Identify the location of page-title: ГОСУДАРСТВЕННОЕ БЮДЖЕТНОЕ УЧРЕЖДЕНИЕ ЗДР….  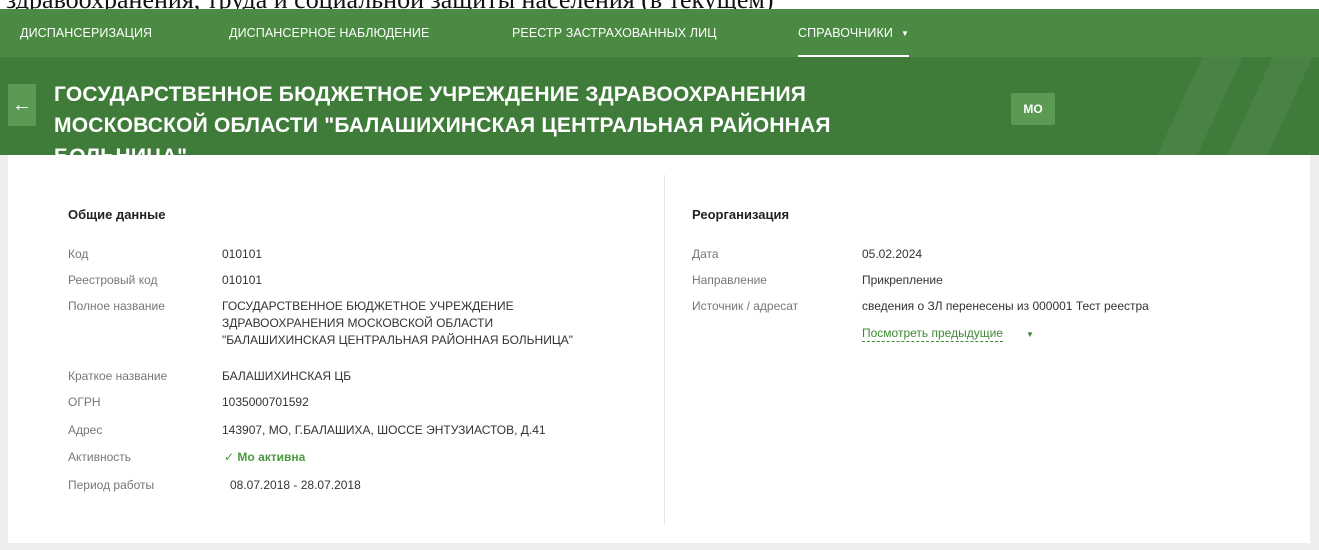
(442, 119).